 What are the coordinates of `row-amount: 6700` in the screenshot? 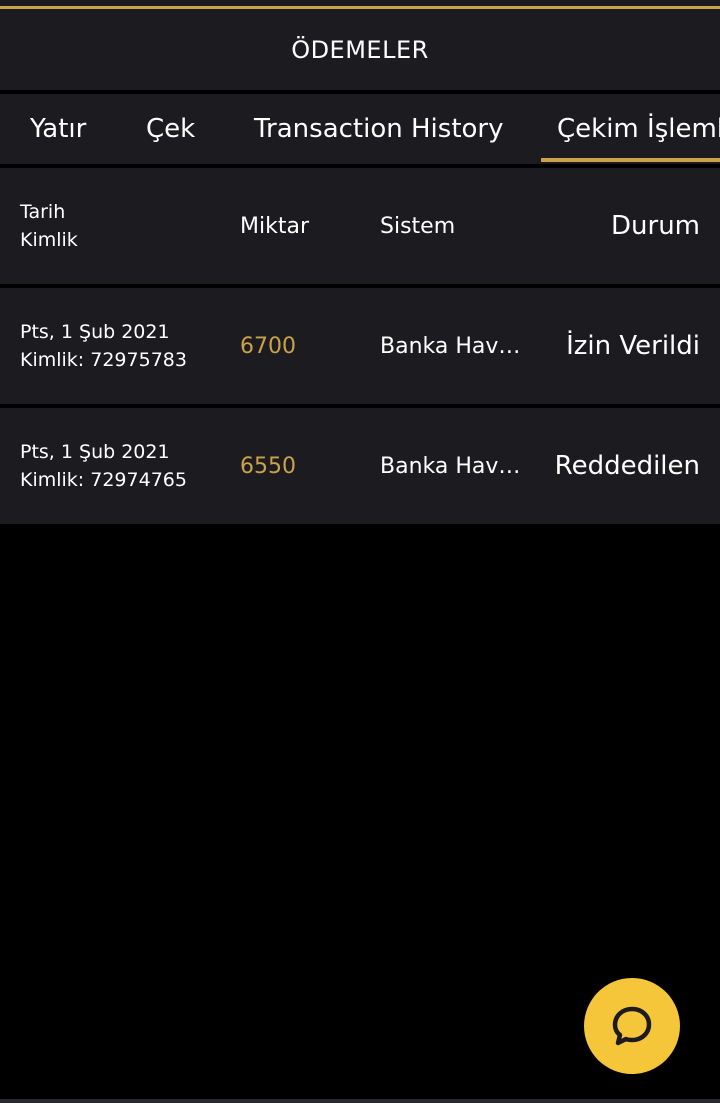 It's located at (268, 346).